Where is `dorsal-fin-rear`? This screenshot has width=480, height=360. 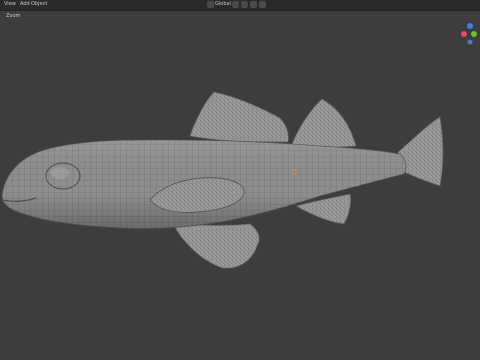 dorsal-fin-rear is located at coordinates (324, 123).